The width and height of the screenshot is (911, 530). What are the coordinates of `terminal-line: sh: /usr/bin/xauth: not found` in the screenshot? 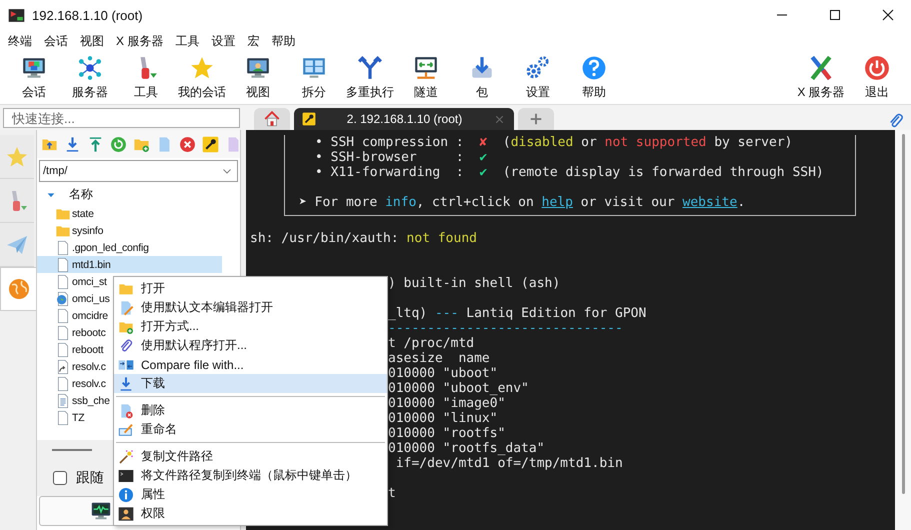 It's located at (364, 238).